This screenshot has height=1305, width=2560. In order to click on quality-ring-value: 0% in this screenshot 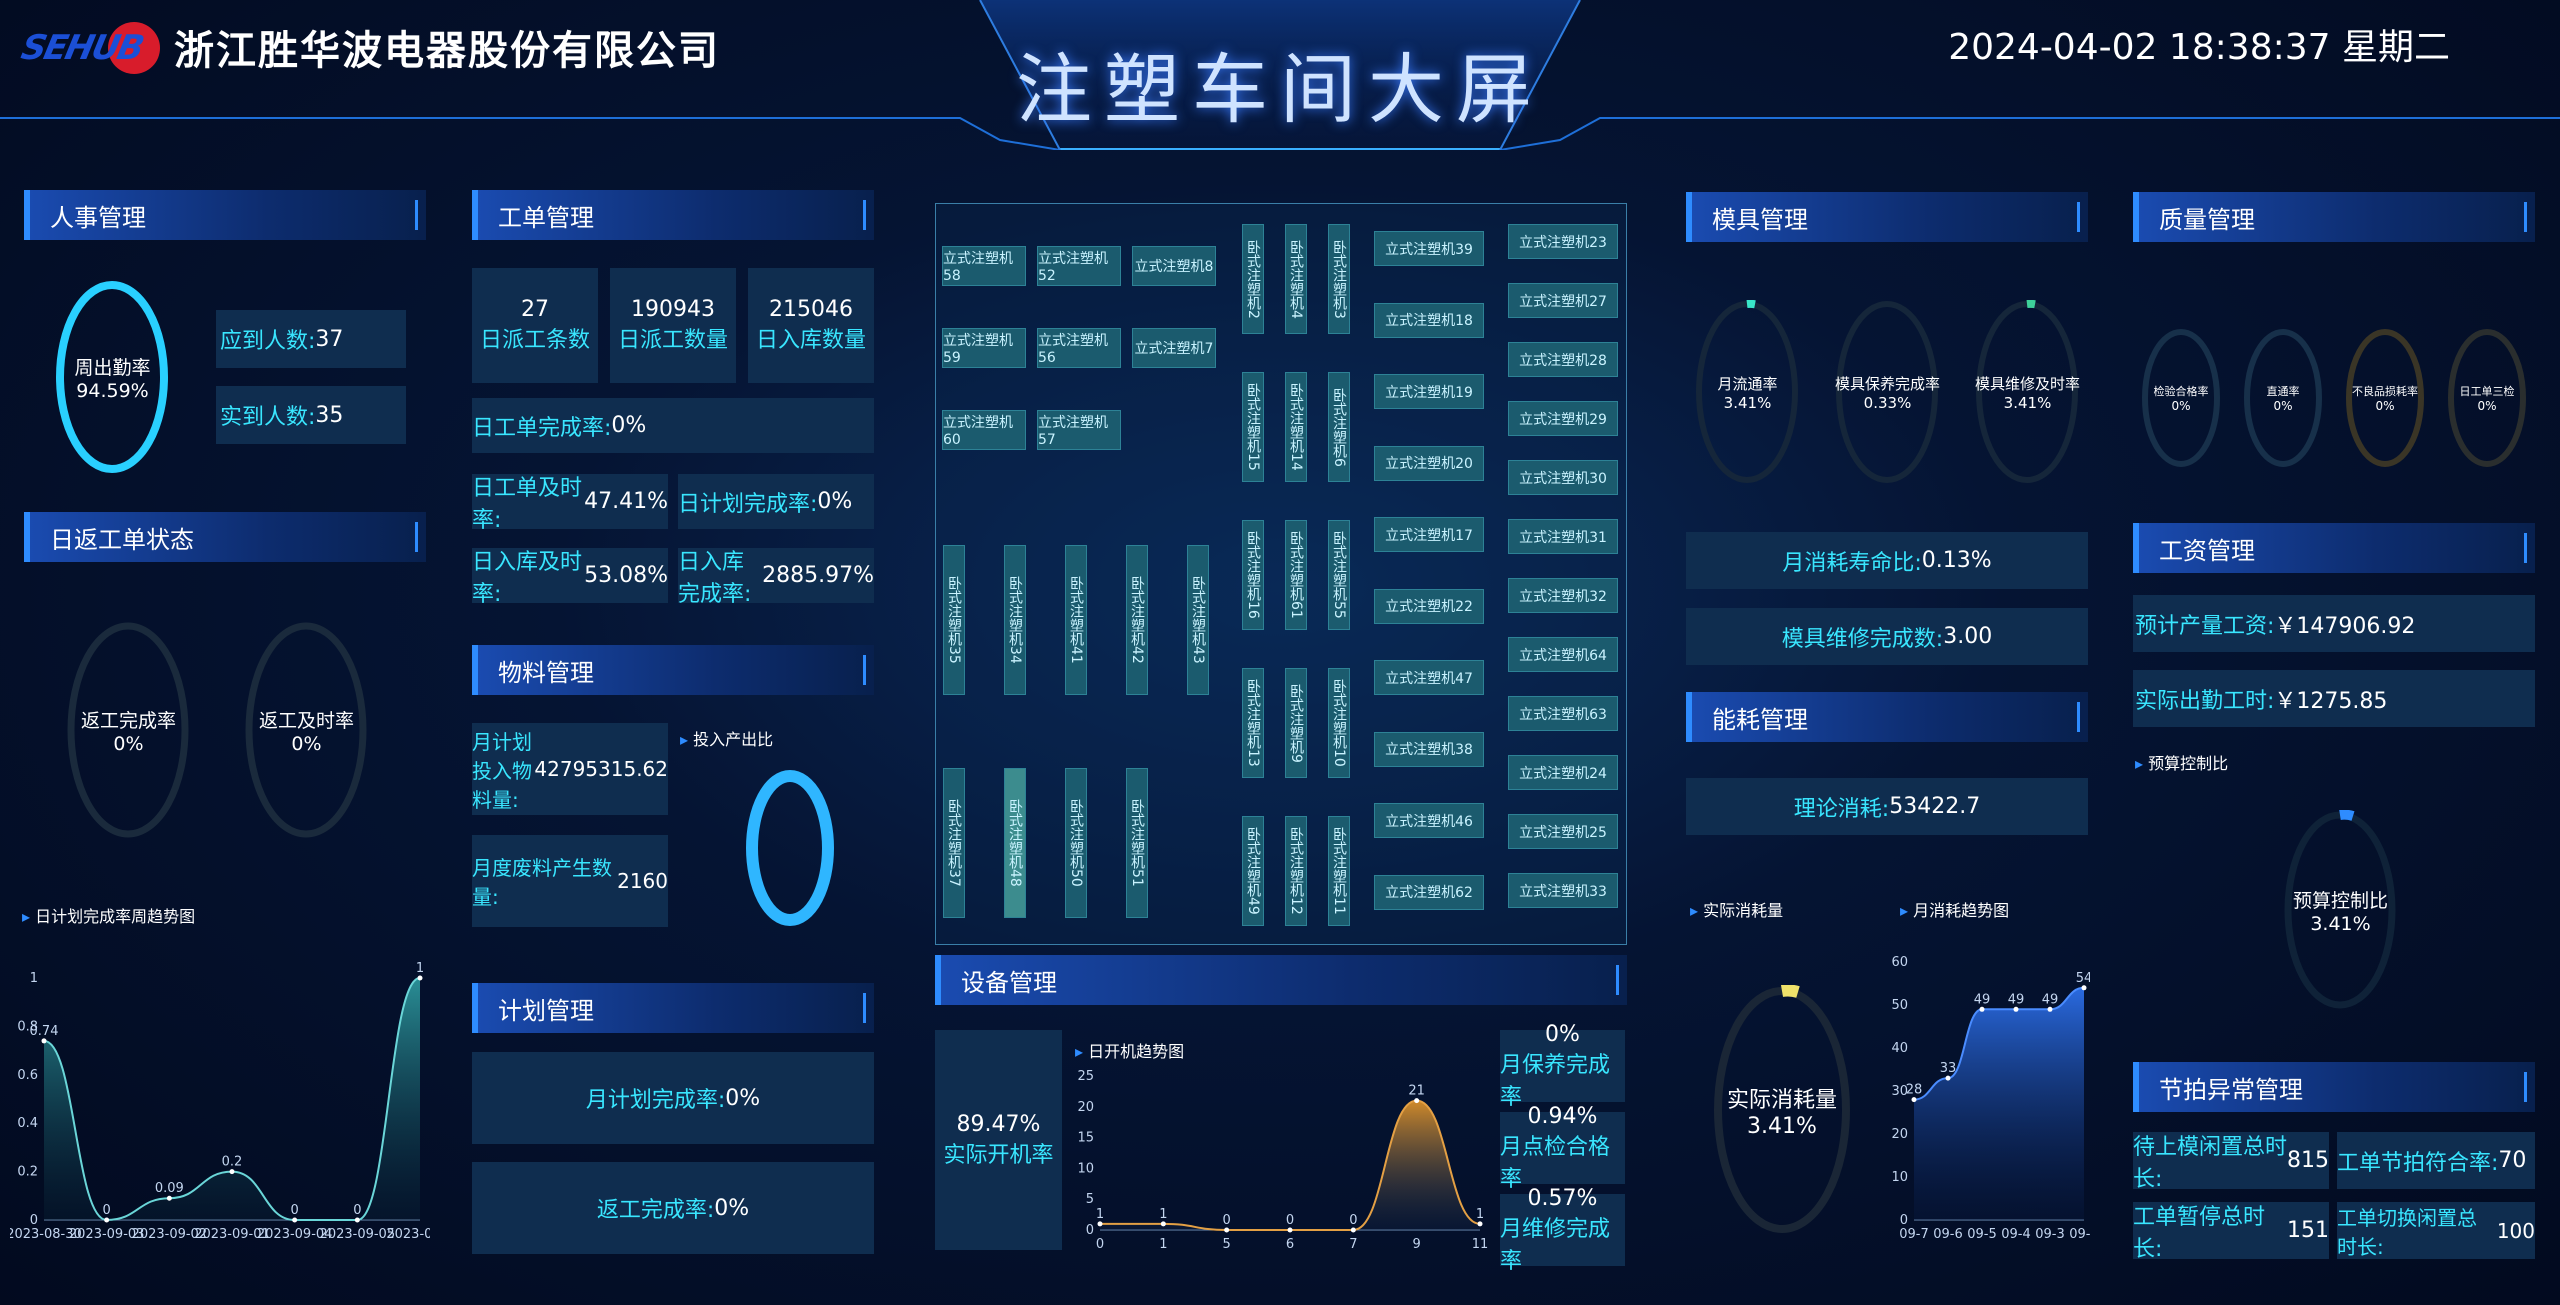, I will do `click(2487, 406)`.